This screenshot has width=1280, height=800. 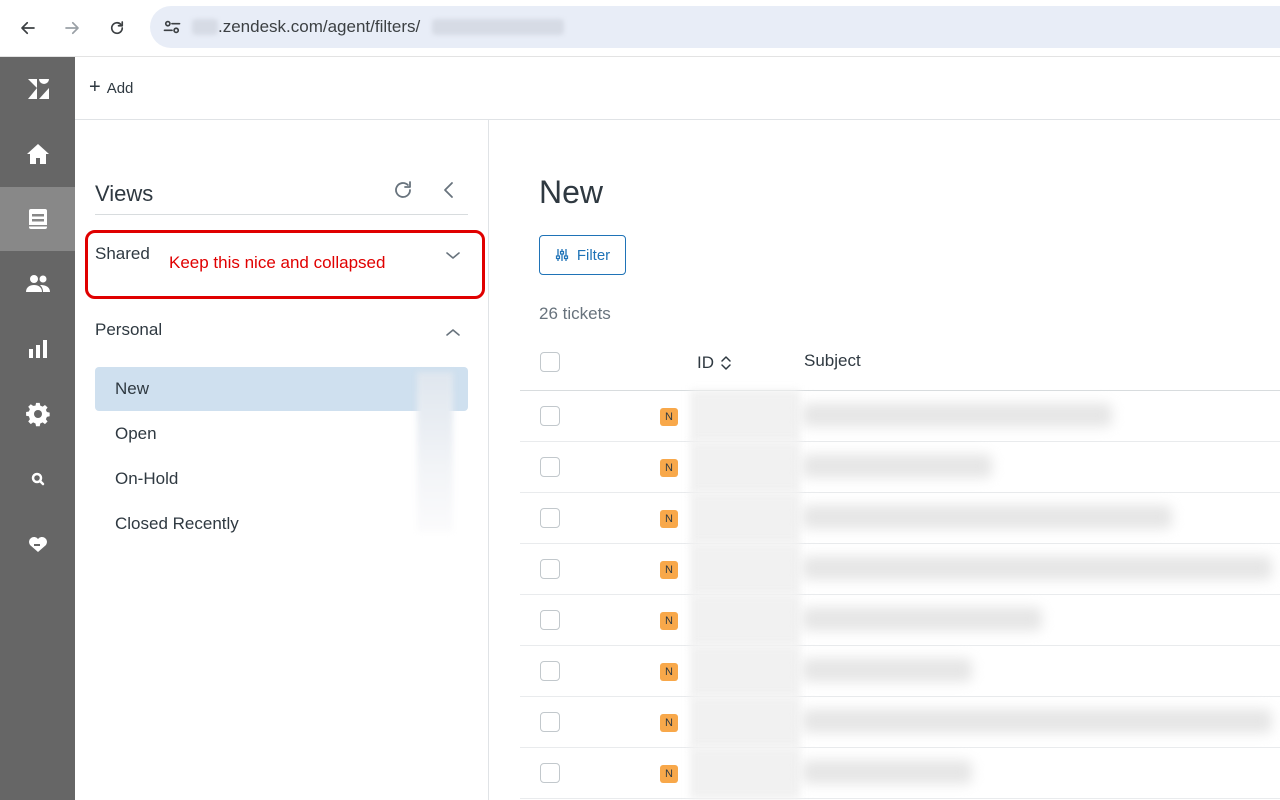 What do you see at coordinates (715, 27) in the screenshot?
I see `address-bar: .zendesk.com/agent/filters/` at bounding box center [715, 27].